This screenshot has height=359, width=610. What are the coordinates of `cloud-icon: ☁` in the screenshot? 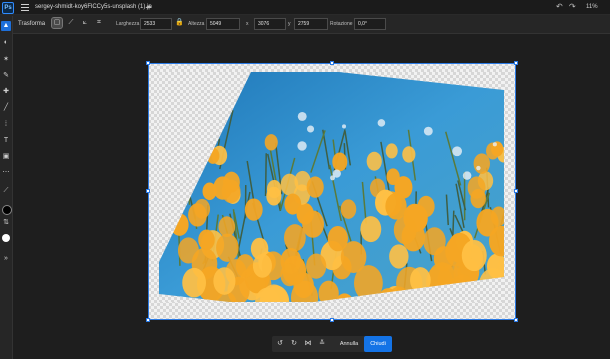 It's located at (148, 7).